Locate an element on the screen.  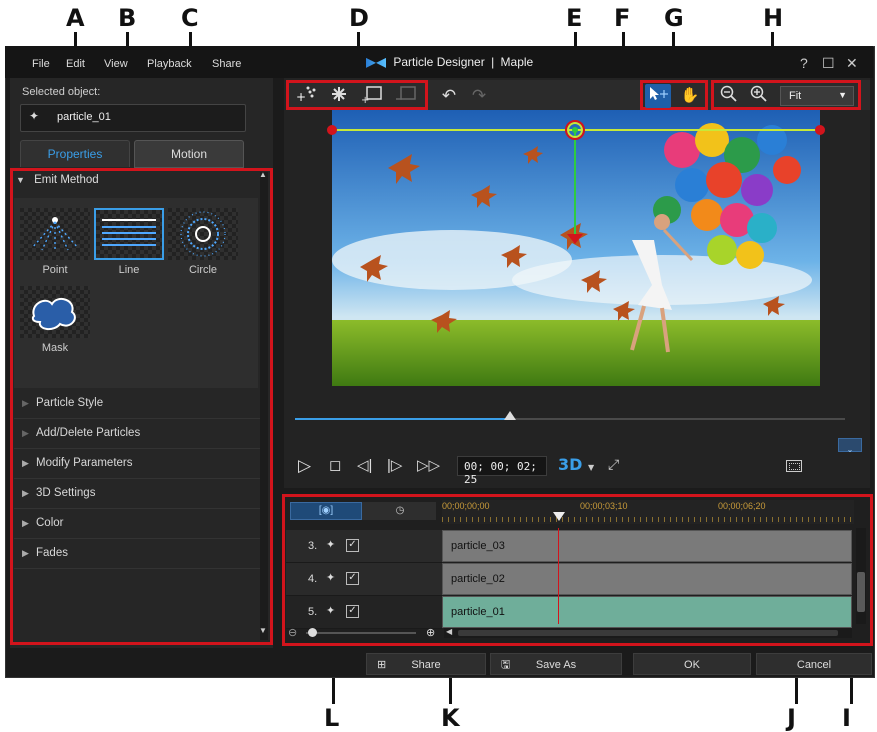
track-view-button: [◉] is located at coordinates (326, 511).